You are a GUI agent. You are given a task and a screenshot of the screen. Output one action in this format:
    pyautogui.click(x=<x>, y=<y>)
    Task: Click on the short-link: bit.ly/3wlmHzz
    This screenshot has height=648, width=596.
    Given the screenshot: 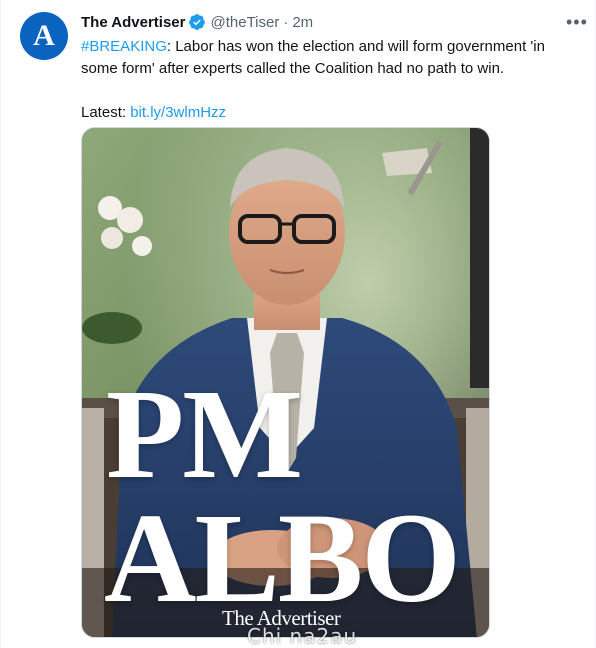 What is the action you would take?
    pyautogui.click(x=178, y=112)
    